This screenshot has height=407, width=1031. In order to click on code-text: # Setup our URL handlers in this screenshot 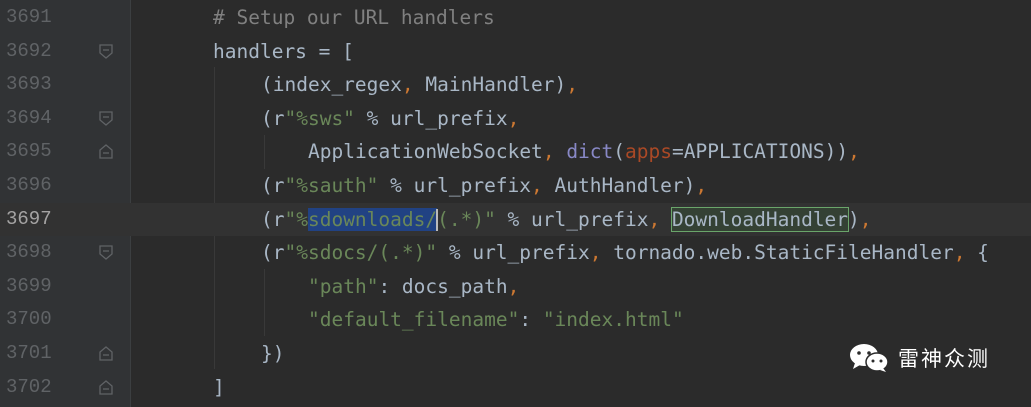, I will do `click(354, 18)`.